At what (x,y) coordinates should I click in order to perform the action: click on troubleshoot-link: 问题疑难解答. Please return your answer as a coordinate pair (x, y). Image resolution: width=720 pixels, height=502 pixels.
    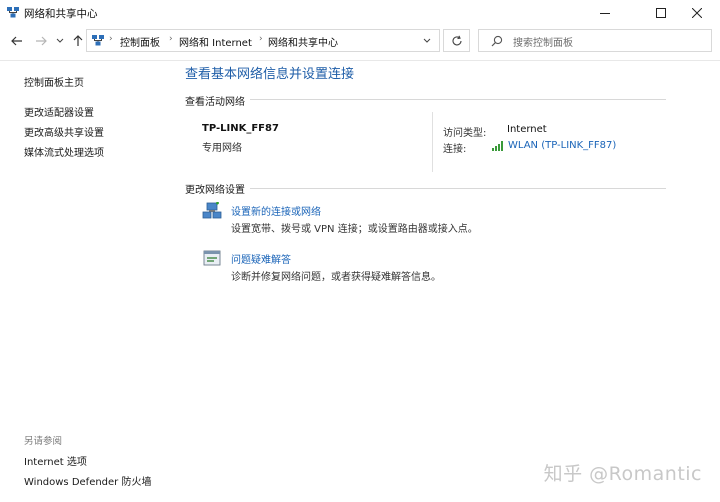
    Looking at the image, I should click on (261, 258).